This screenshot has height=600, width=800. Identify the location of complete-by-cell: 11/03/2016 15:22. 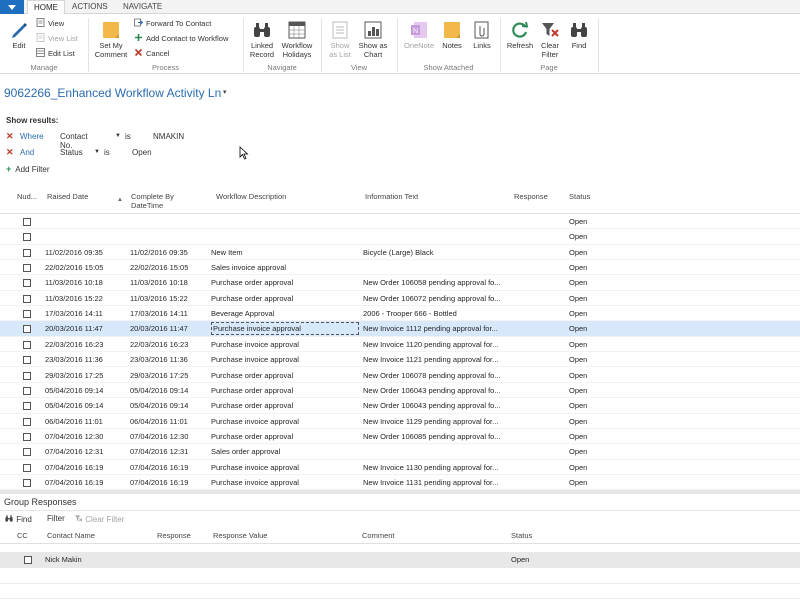
(159, 298).